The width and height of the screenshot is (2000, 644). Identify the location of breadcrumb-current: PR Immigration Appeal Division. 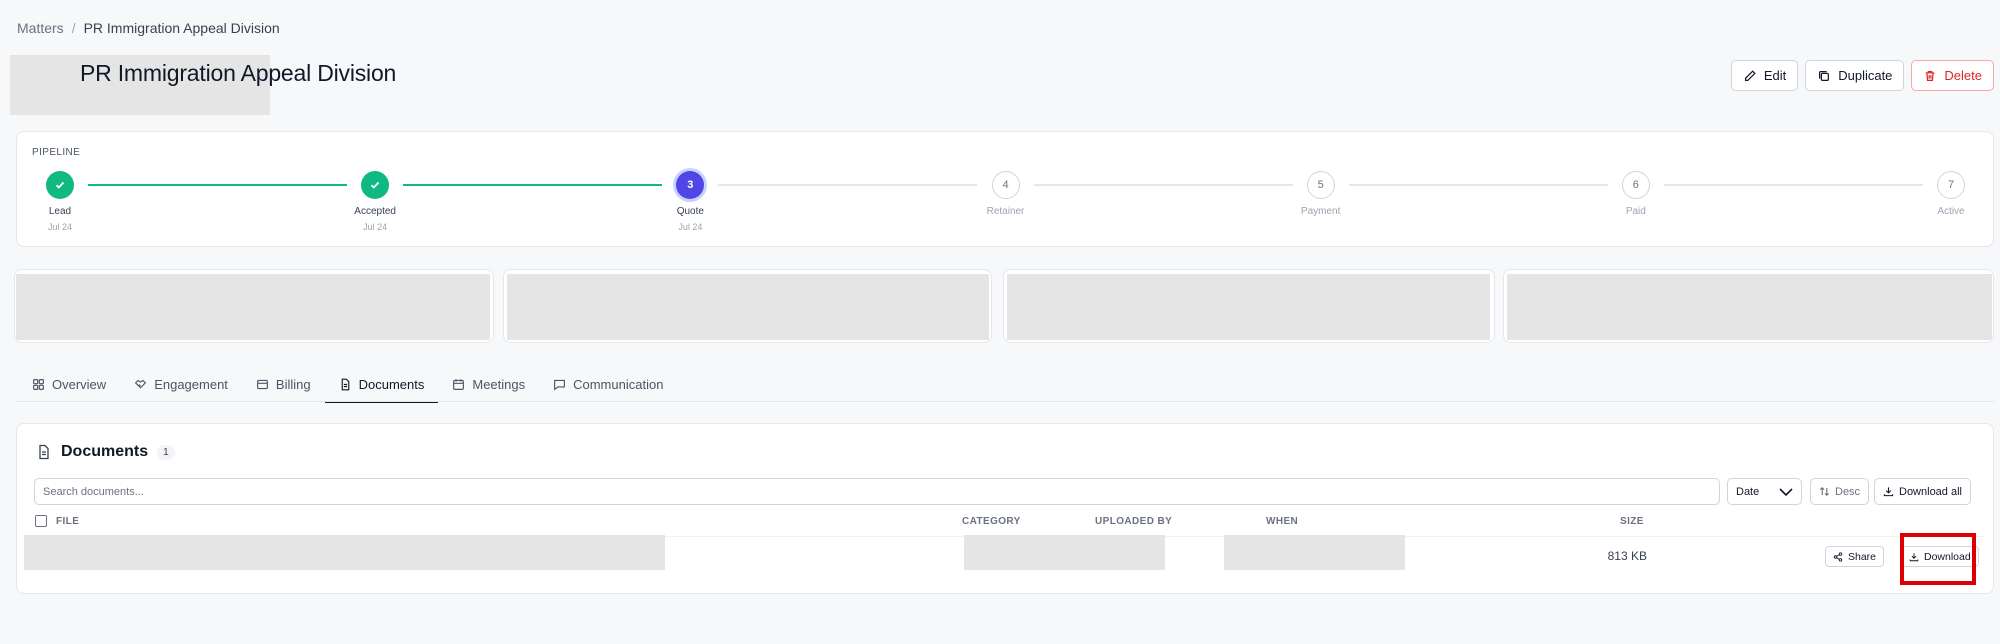
(181, 28).